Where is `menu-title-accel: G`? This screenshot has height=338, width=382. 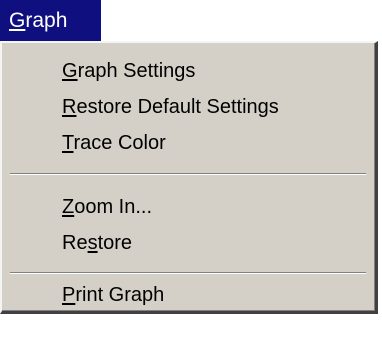 menu-title-accel: G is located at coordinates (17, 20).